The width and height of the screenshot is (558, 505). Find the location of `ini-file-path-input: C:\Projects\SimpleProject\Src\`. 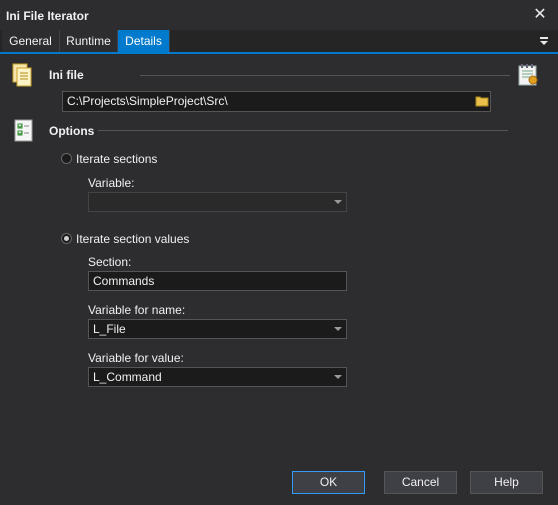

ini-file-path-input: C:\Projects\SimpleProject\Src\ is located at coordinates (276, 101).